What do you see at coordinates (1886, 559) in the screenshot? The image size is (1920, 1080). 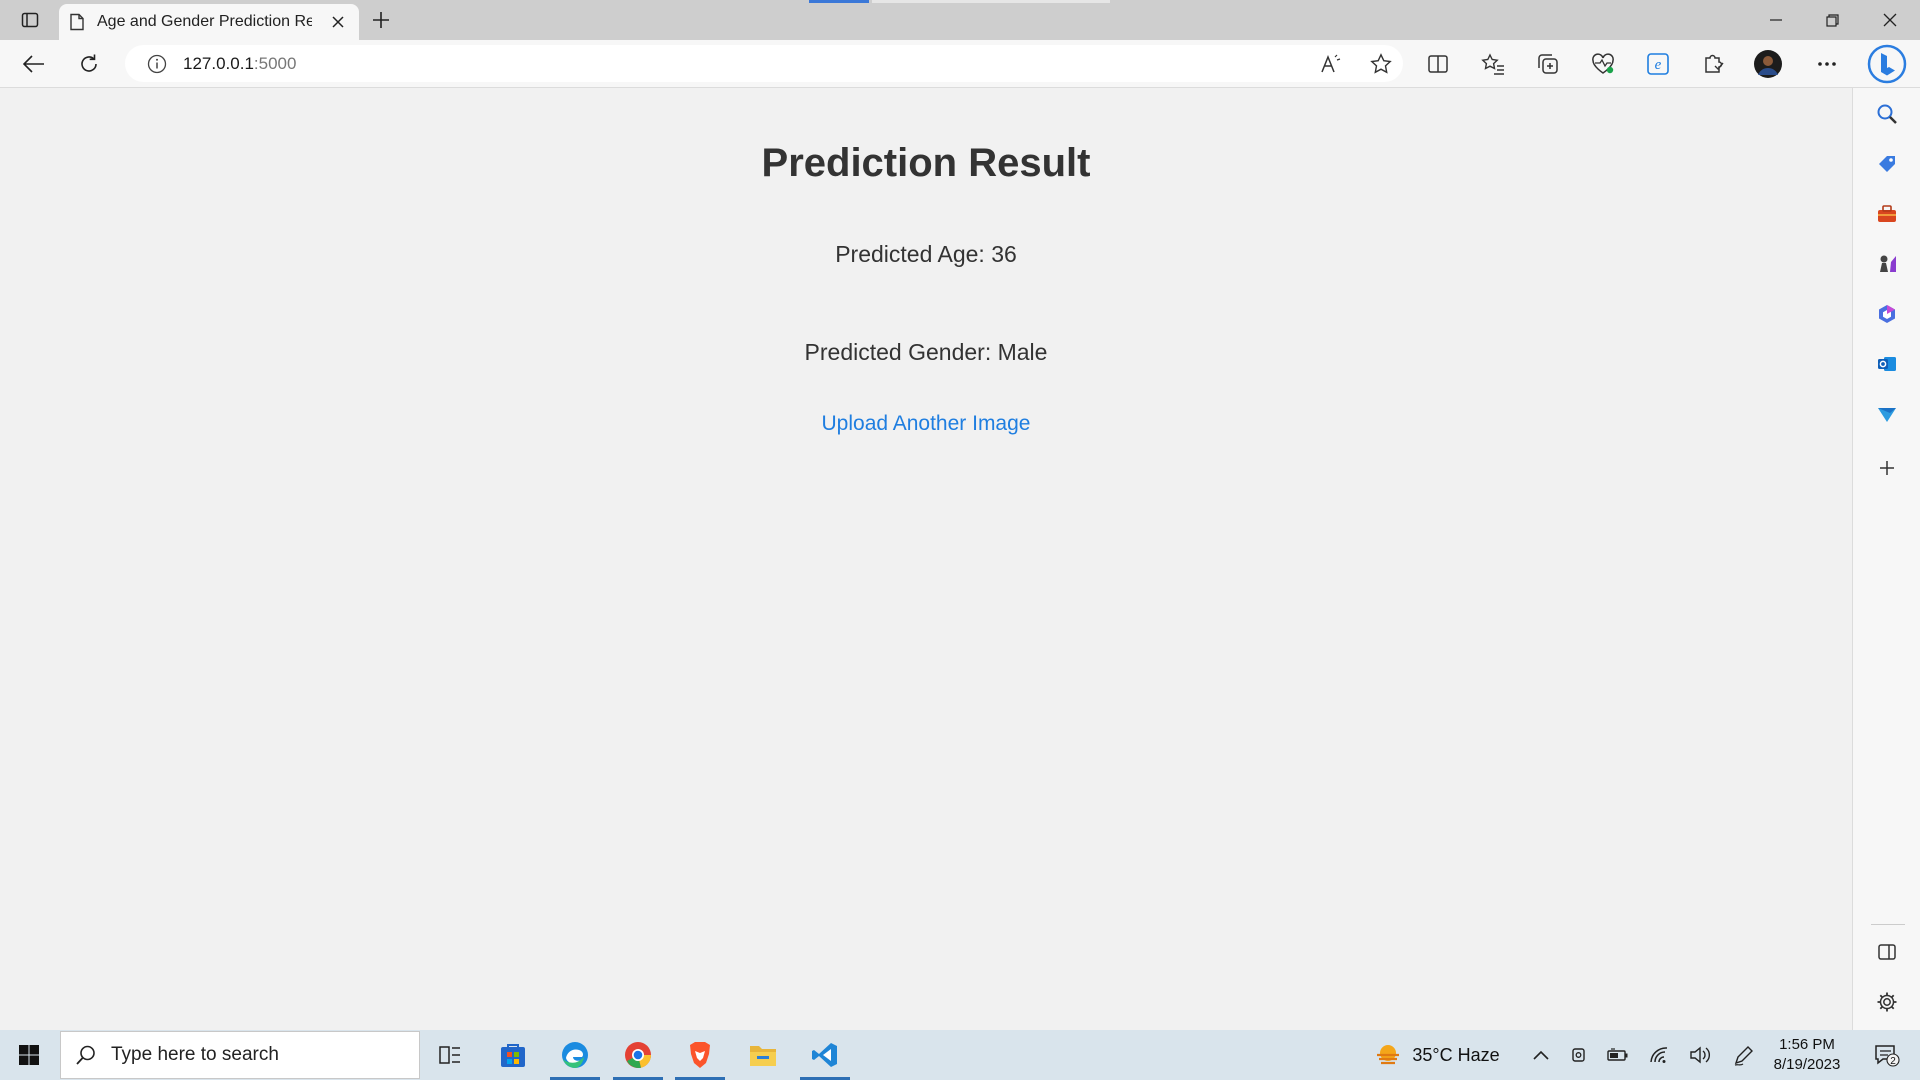 I see `edge-sidebar` at bounding box center [1886, 559].